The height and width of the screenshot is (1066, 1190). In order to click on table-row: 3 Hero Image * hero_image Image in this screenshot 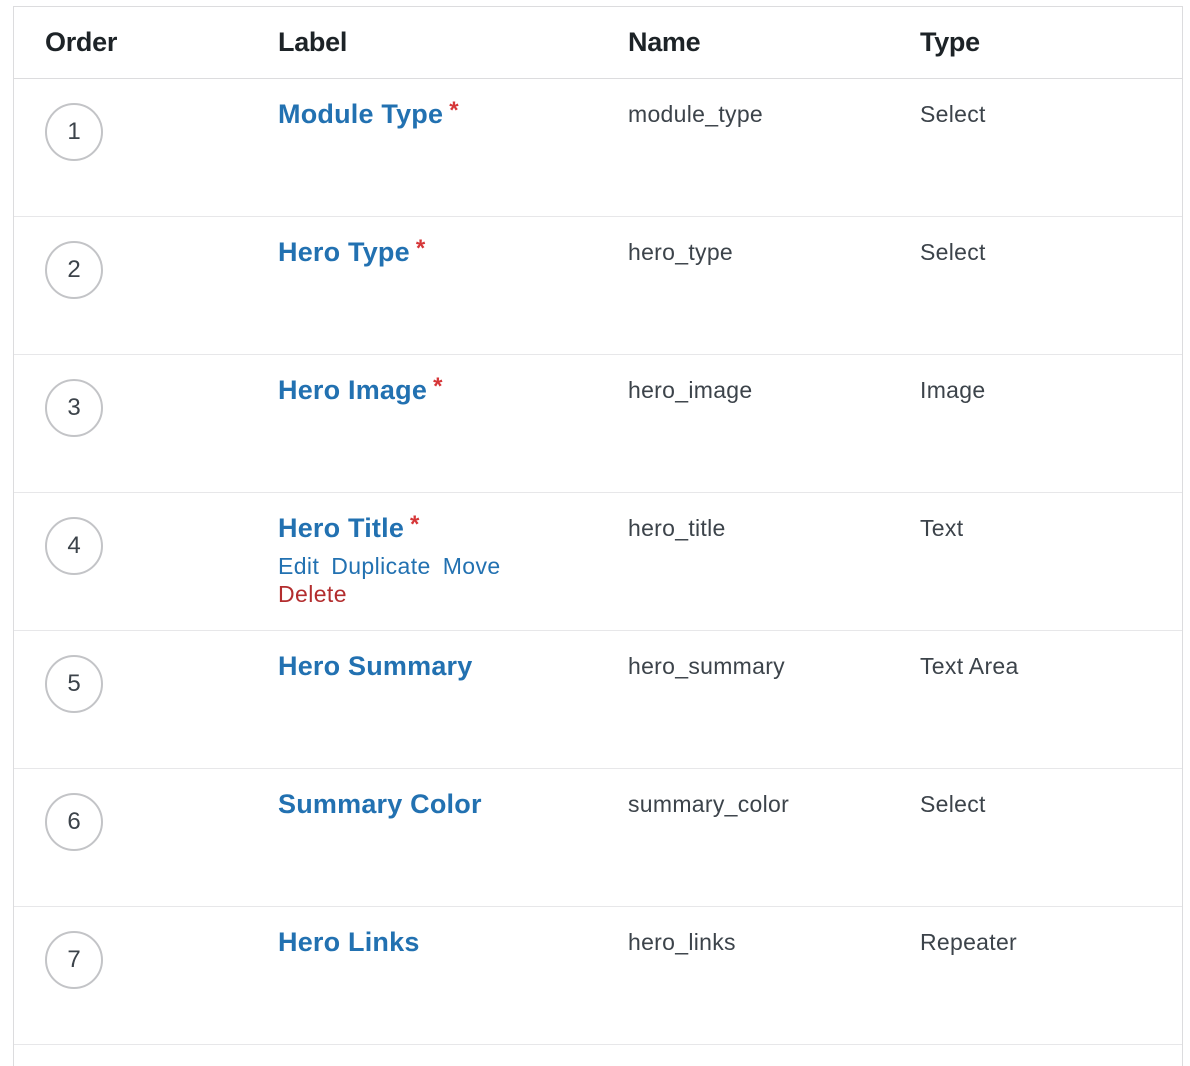, I will do `click(598, 424)`.